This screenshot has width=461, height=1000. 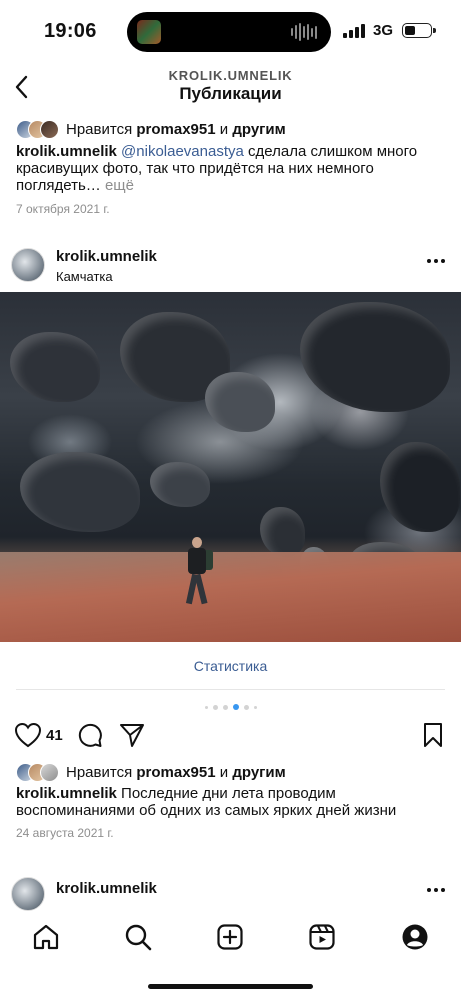 I want to click on caption-more-link: ещё, so click(x=119, y=185).